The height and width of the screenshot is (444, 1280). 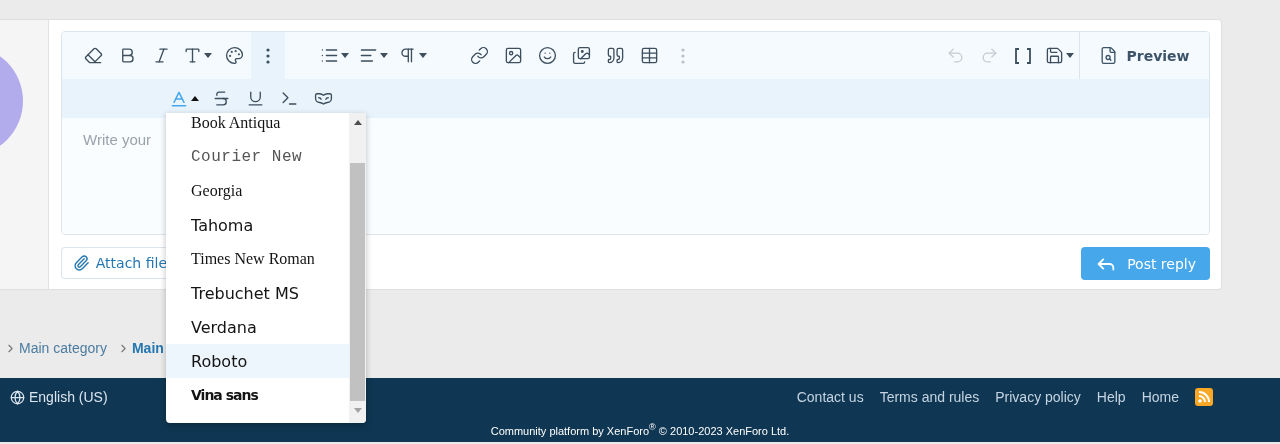 I want to click on footer-link: Help, so click(x=1111, y=397).